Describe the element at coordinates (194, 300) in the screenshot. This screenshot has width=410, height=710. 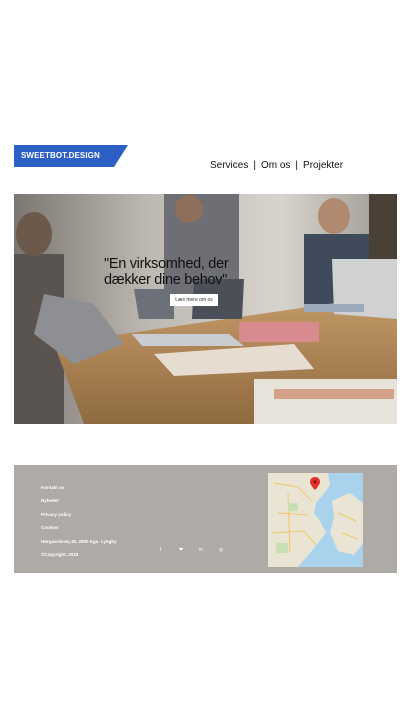
I see `learn-more-button: Læs mere om os` at that location.